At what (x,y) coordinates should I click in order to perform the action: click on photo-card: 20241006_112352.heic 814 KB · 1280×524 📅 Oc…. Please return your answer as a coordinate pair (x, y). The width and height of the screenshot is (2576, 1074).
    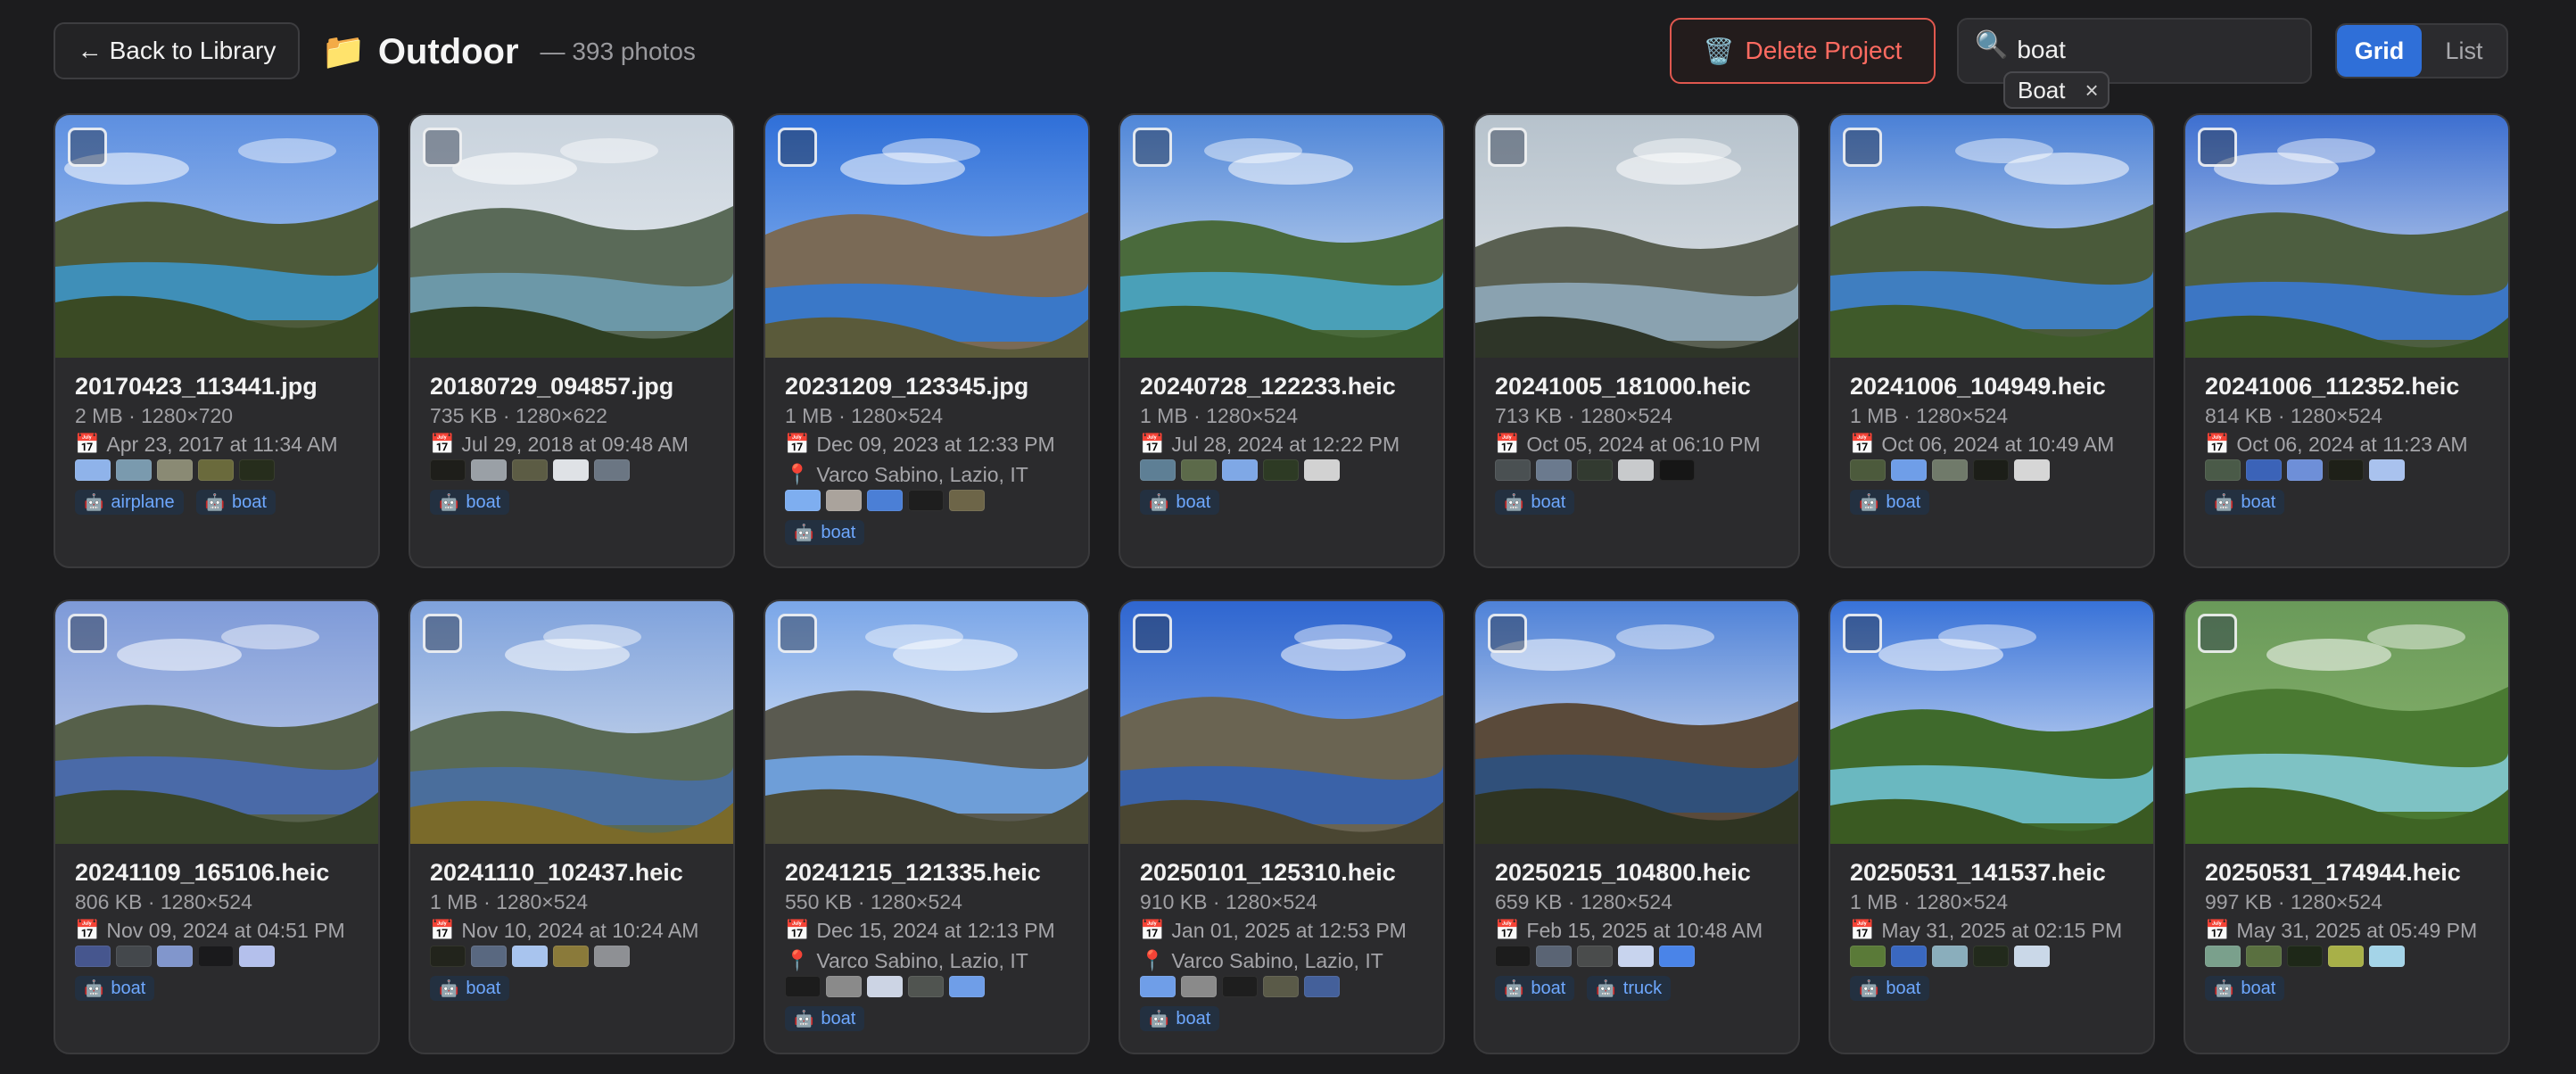
    Looking at the image, I should click on (2347, 340).